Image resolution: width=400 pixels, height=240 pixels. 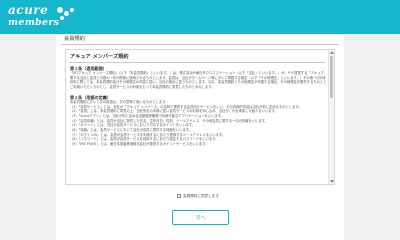 I want to click on page-title: 会員規約, so click(x=74, y=39).